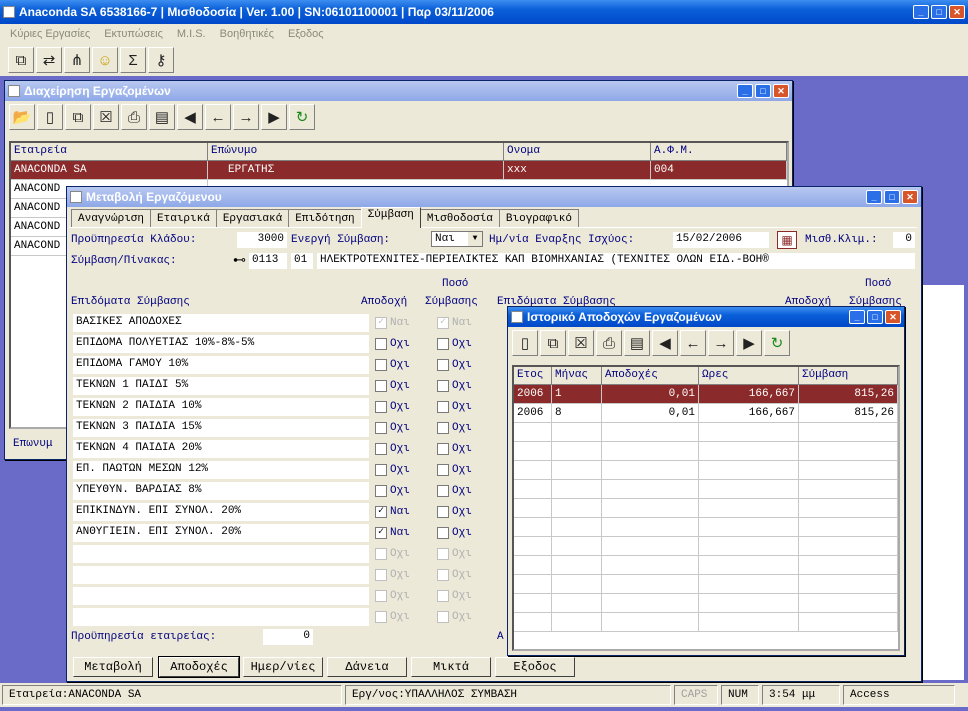 The height and width of the screenshot is (711, 968). I want to click on tab-payroll: Μισθοδοσία, so click(459, 218).